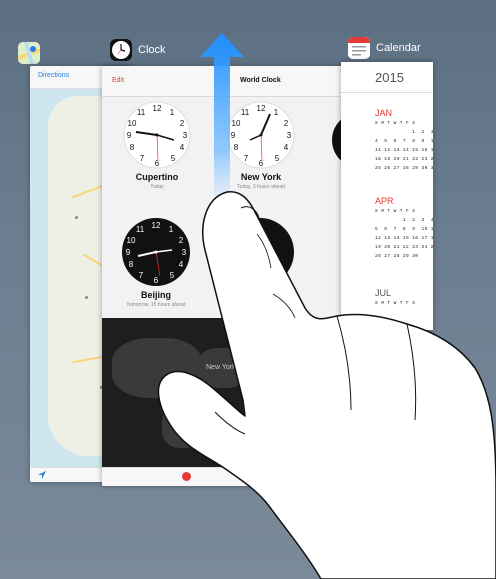 Image resolution: width=496 pixels, height=579 pixels. Describe the element at coordinates (260, 80) in the screenshot. I see `clock-title: World Clock` at that location.